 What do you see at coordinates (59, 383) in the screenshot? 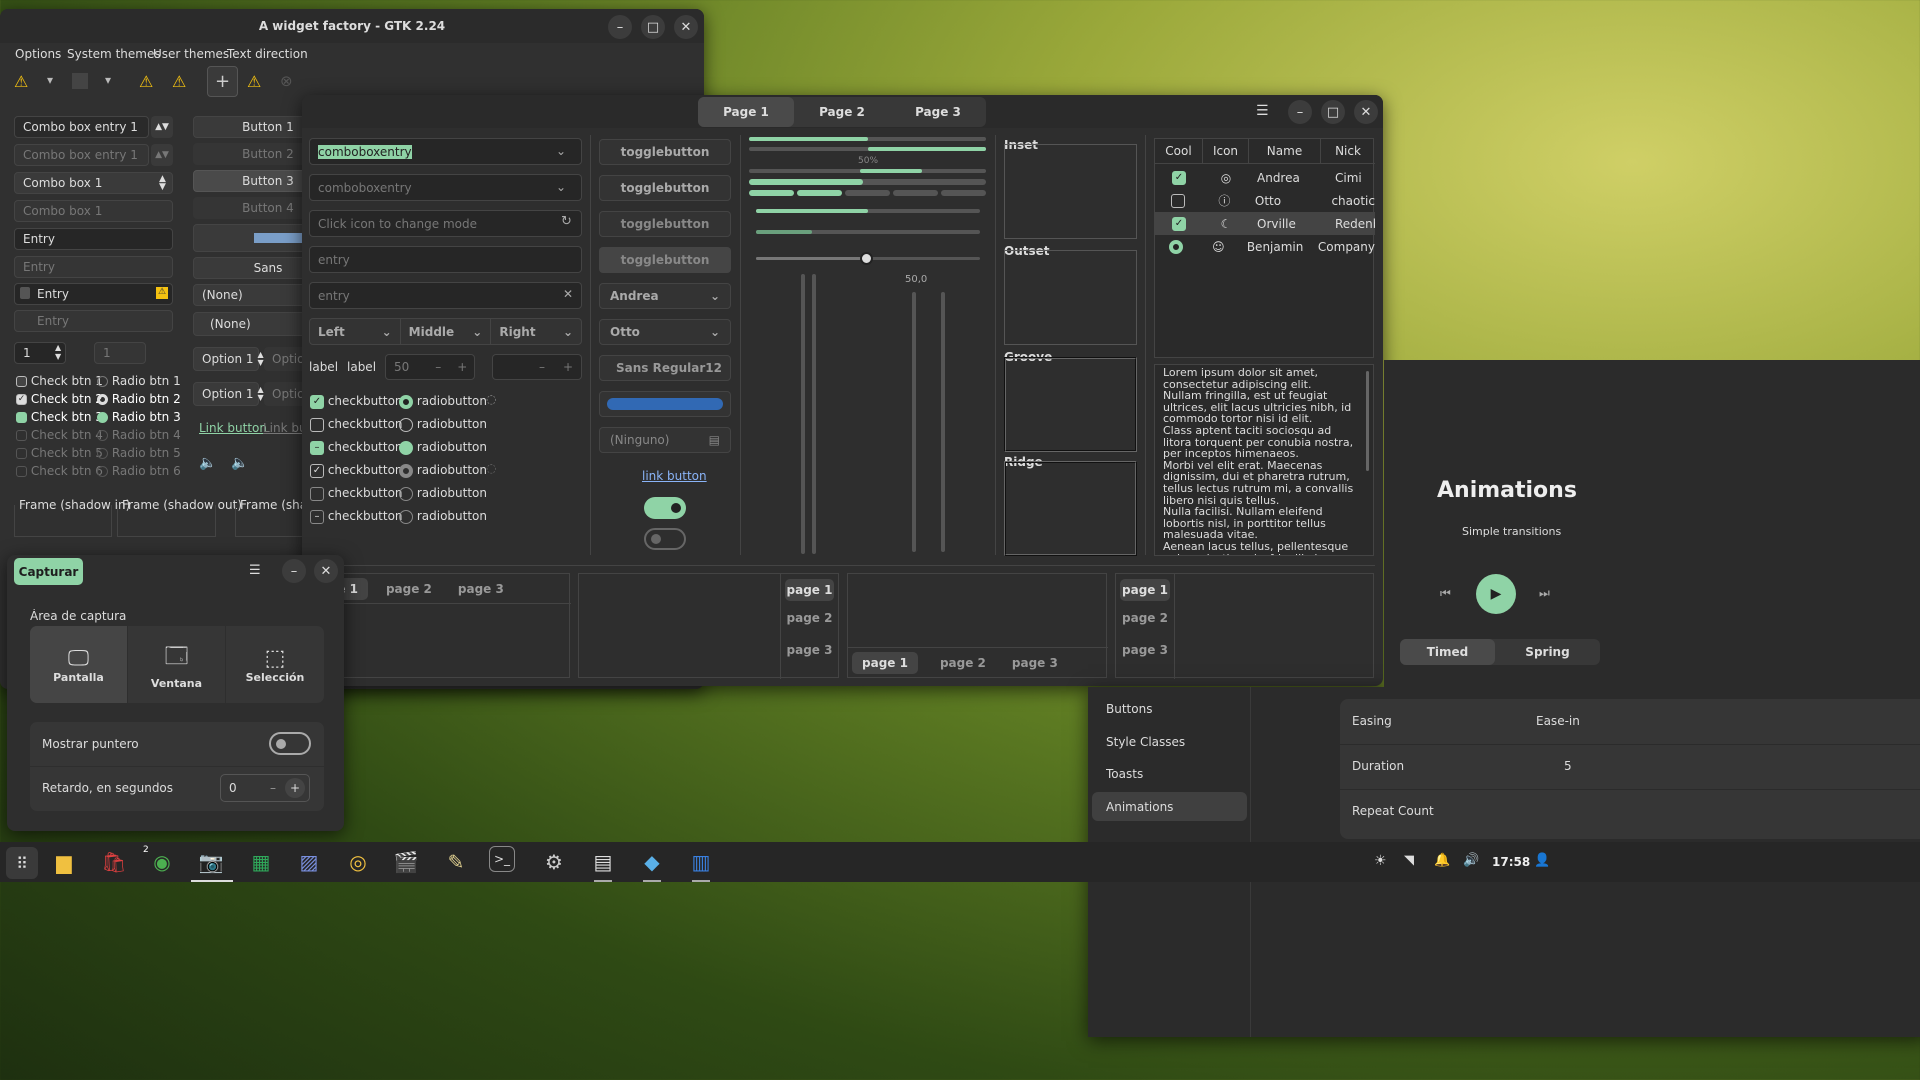
I see `check-btn-1: Check btn 1` at bounding box center [59, 383].